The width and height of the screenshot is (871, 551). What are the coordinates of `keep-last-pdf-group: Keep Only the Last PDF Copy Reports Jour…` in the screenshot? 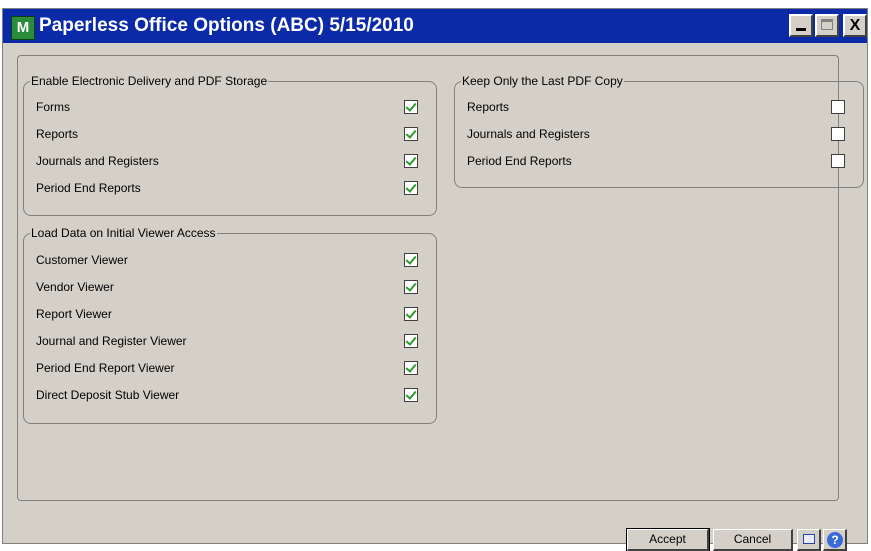 It's located at (659, 131).